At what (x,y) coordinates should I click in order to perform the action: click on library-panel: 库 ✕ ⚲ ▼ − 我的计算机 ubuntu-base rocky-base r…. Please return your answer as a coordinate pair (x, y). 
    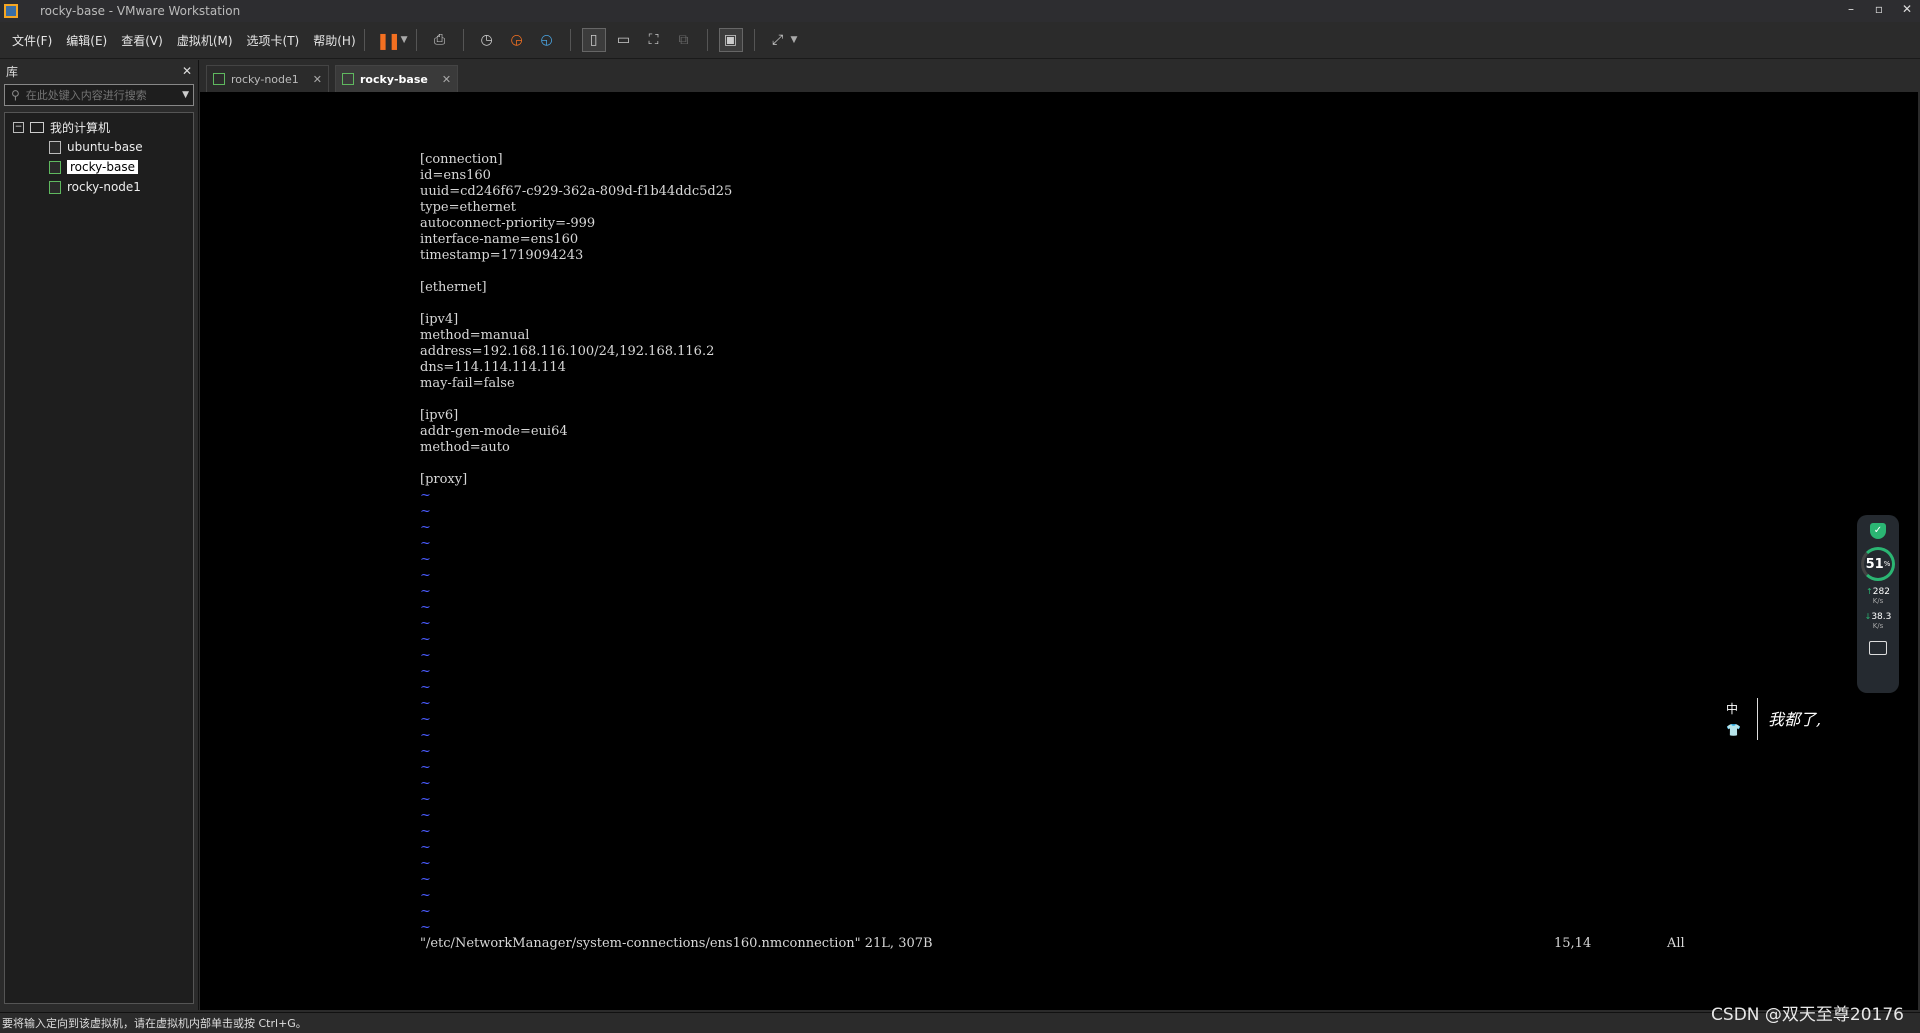
    Looking at the image, I should click on (99, 535).